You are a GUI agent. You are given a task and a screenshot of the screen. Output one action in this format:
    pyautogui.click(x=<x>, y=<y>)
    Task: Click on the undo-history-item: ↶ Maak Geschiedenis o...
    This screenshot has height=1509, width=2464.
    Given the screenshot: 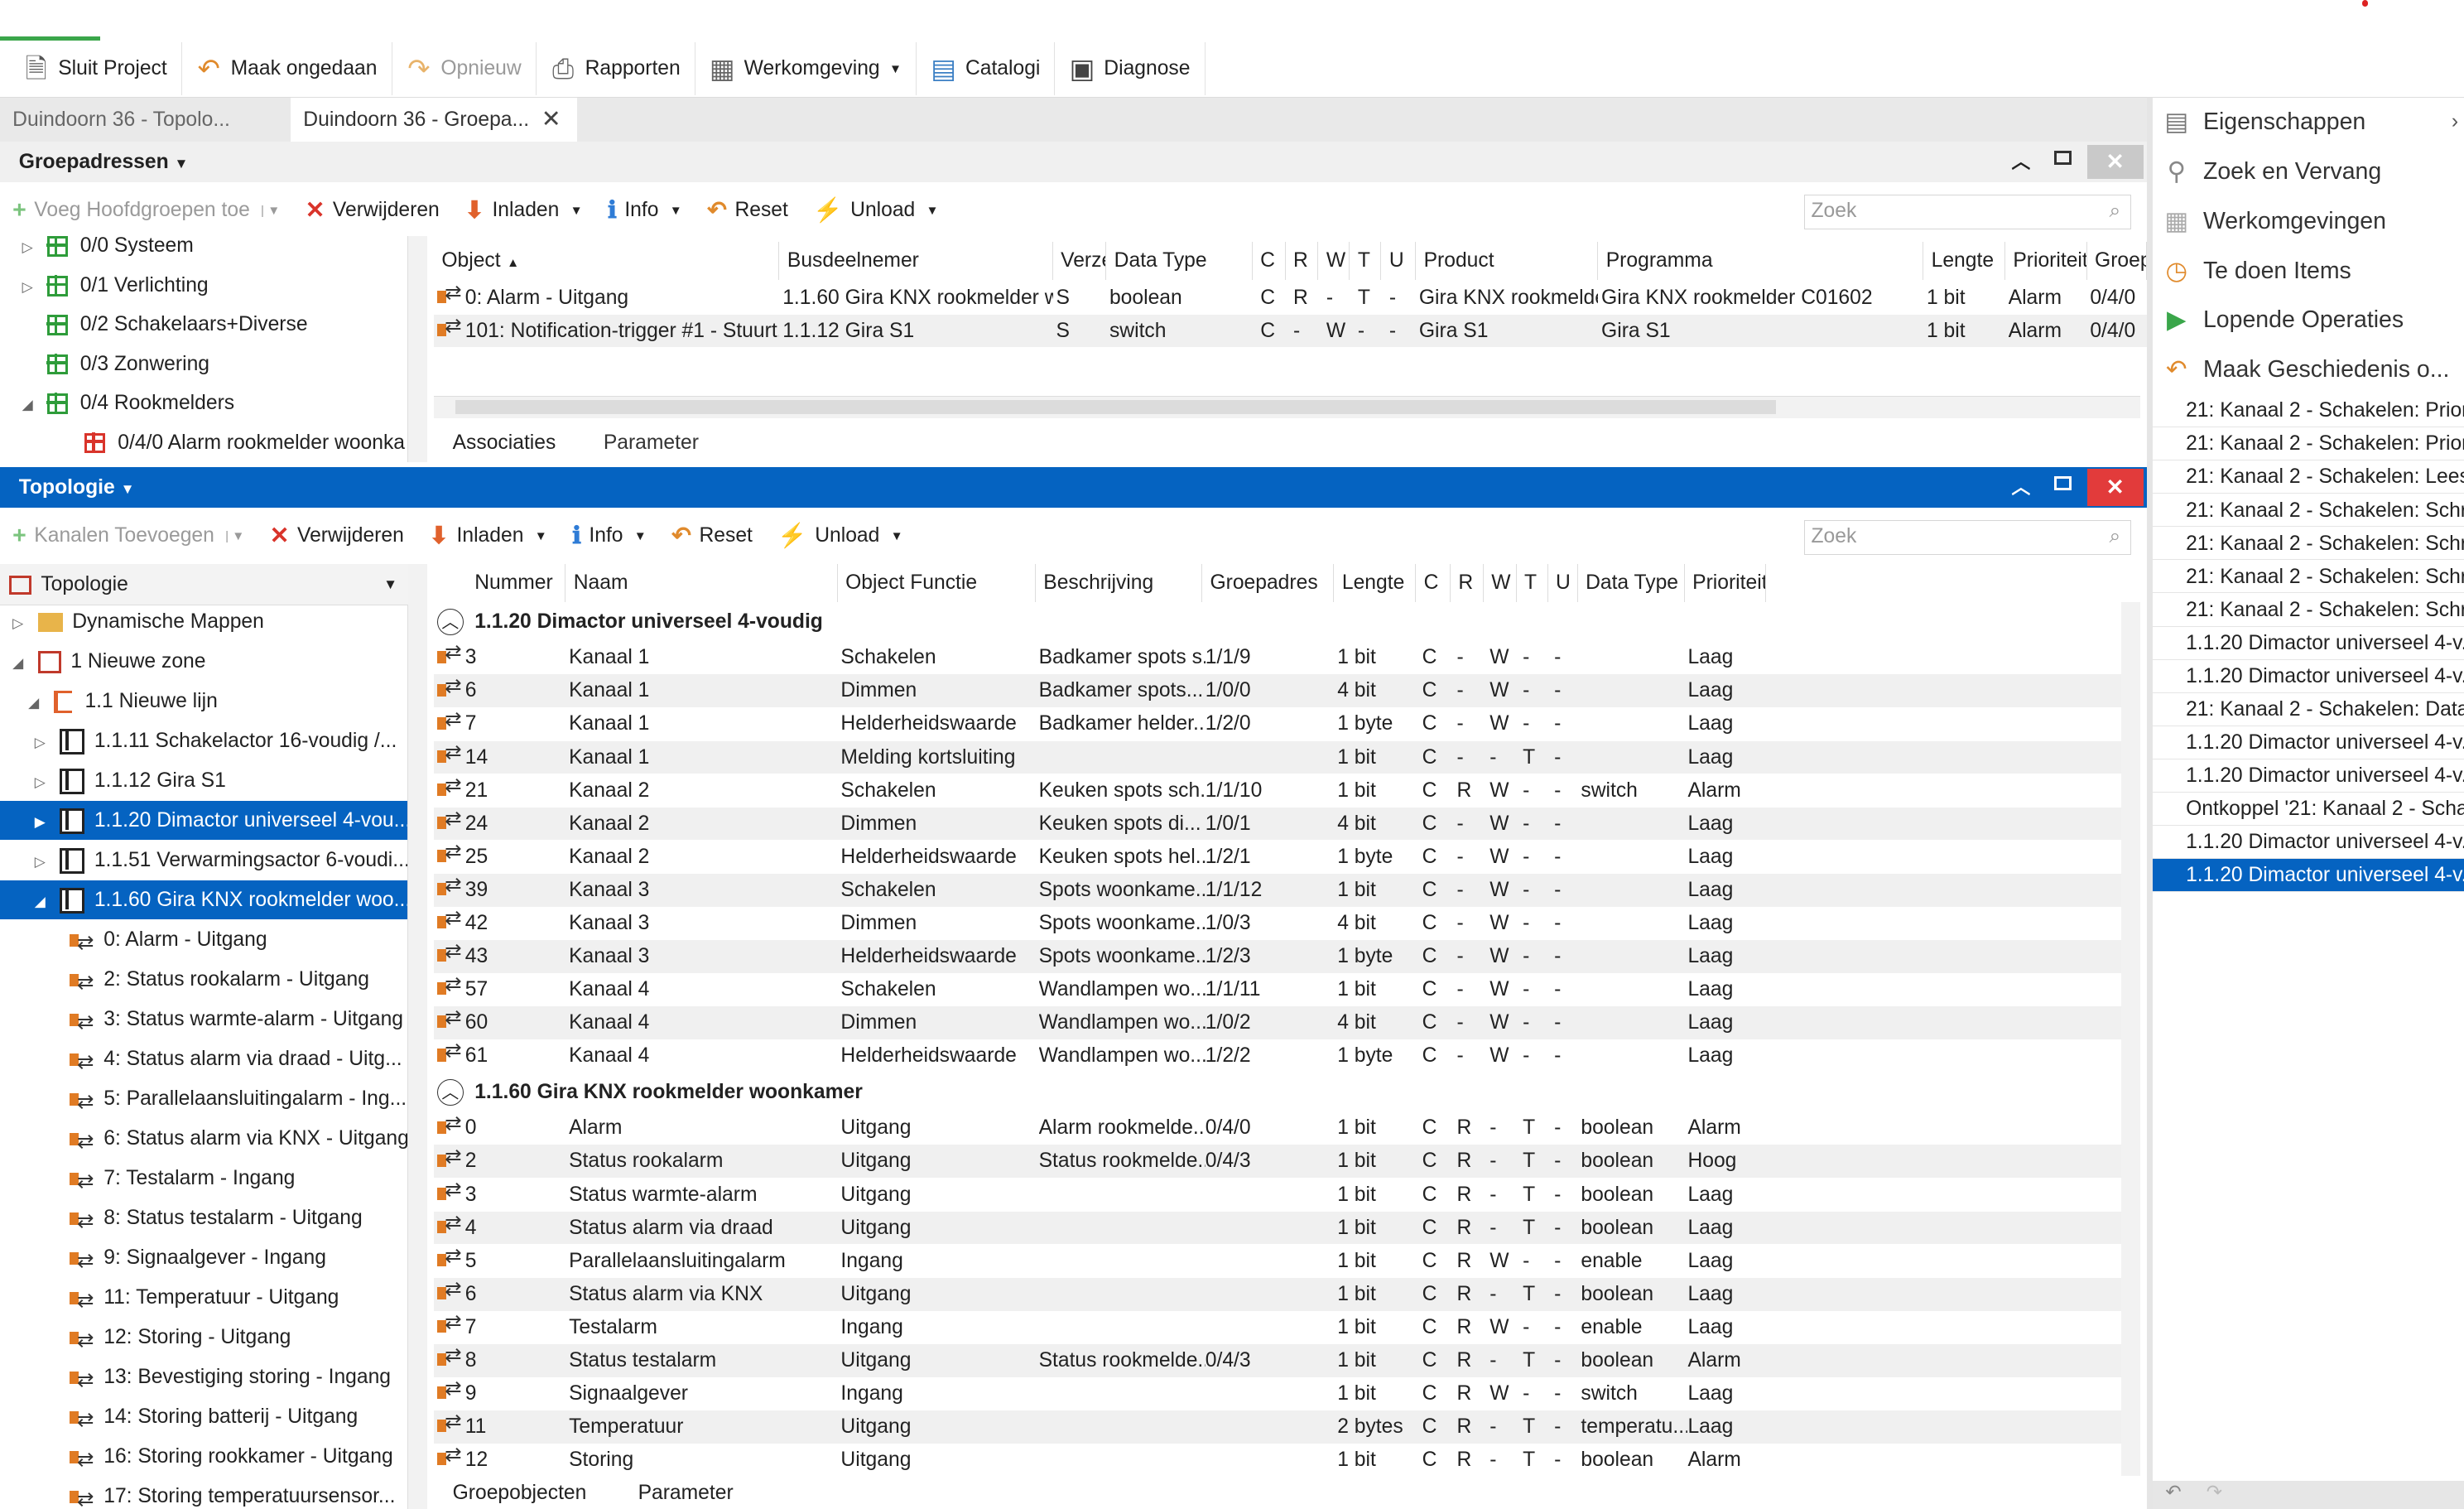 What is the action you would take?
    pyautogui.click(x=2309, y=370)
    